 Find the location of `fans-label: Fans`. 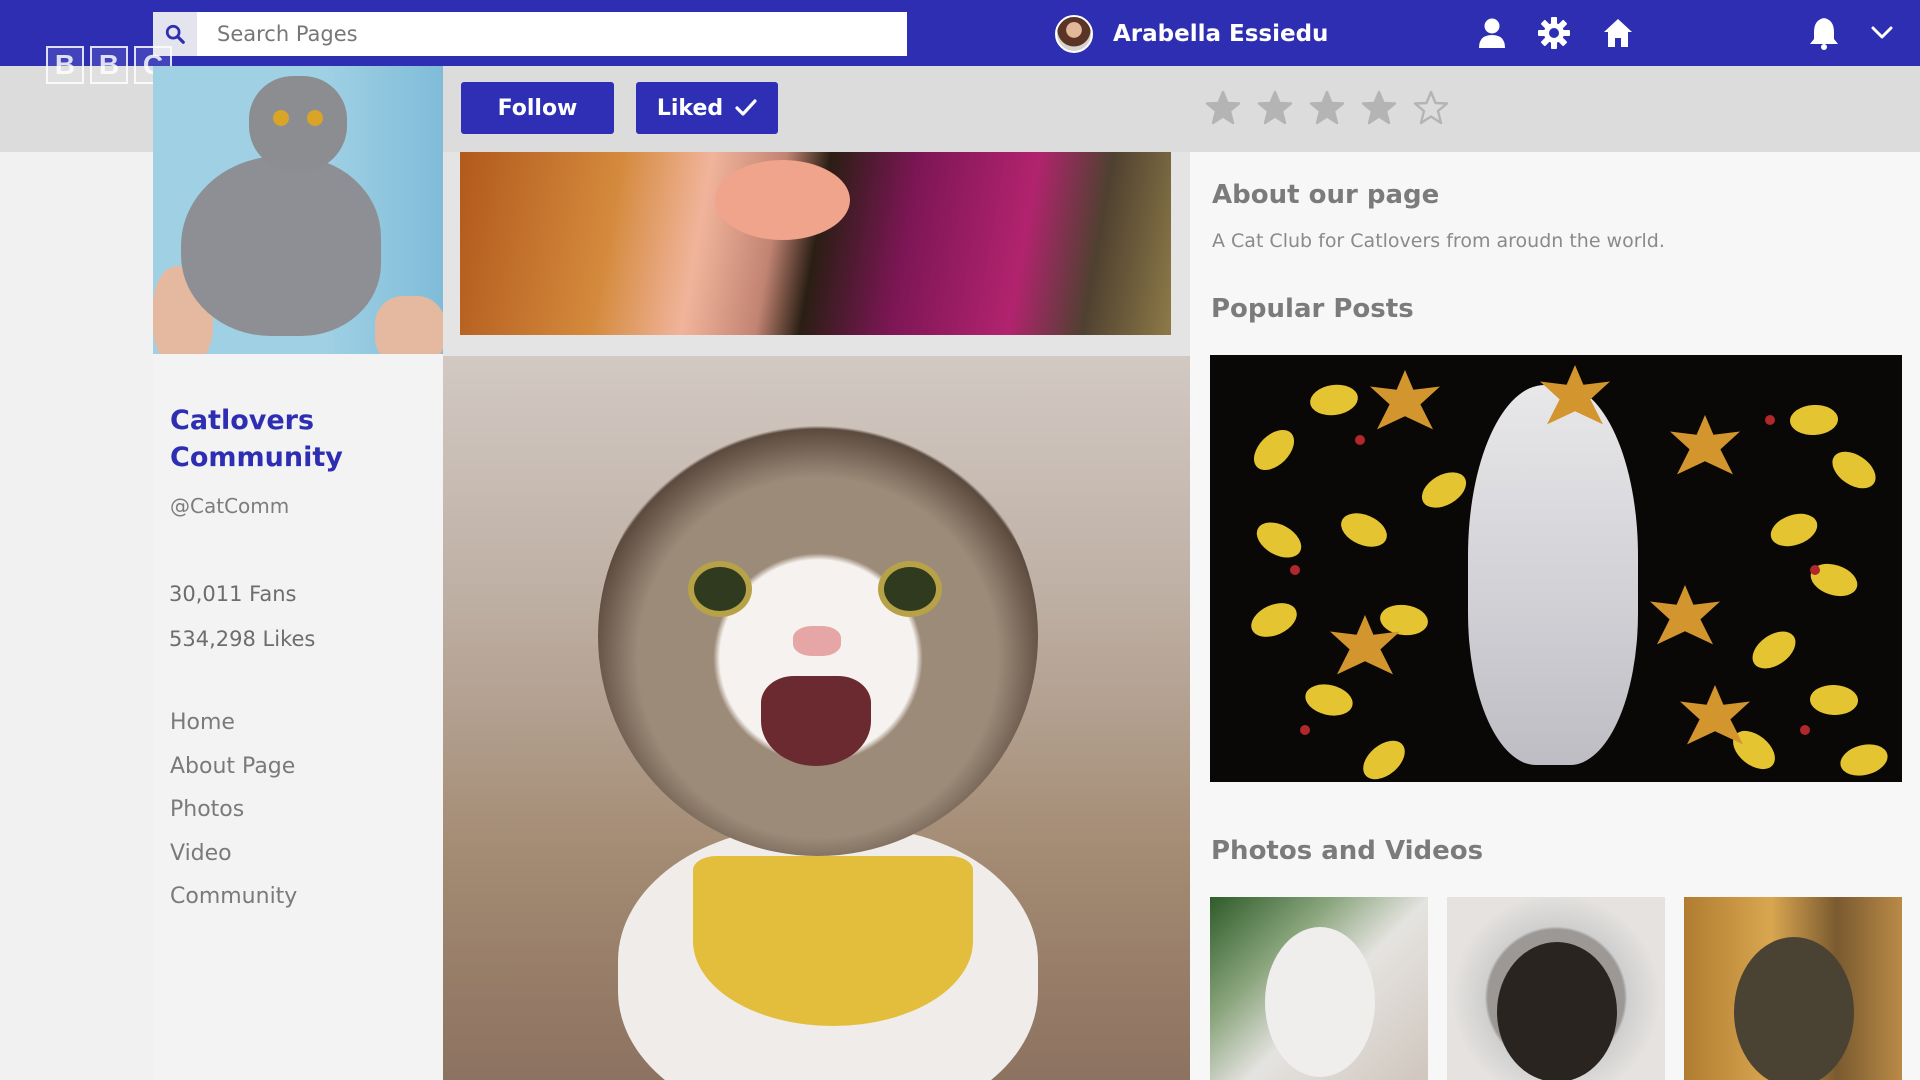

fans-label: Fans is located at coordinates (273, 594).